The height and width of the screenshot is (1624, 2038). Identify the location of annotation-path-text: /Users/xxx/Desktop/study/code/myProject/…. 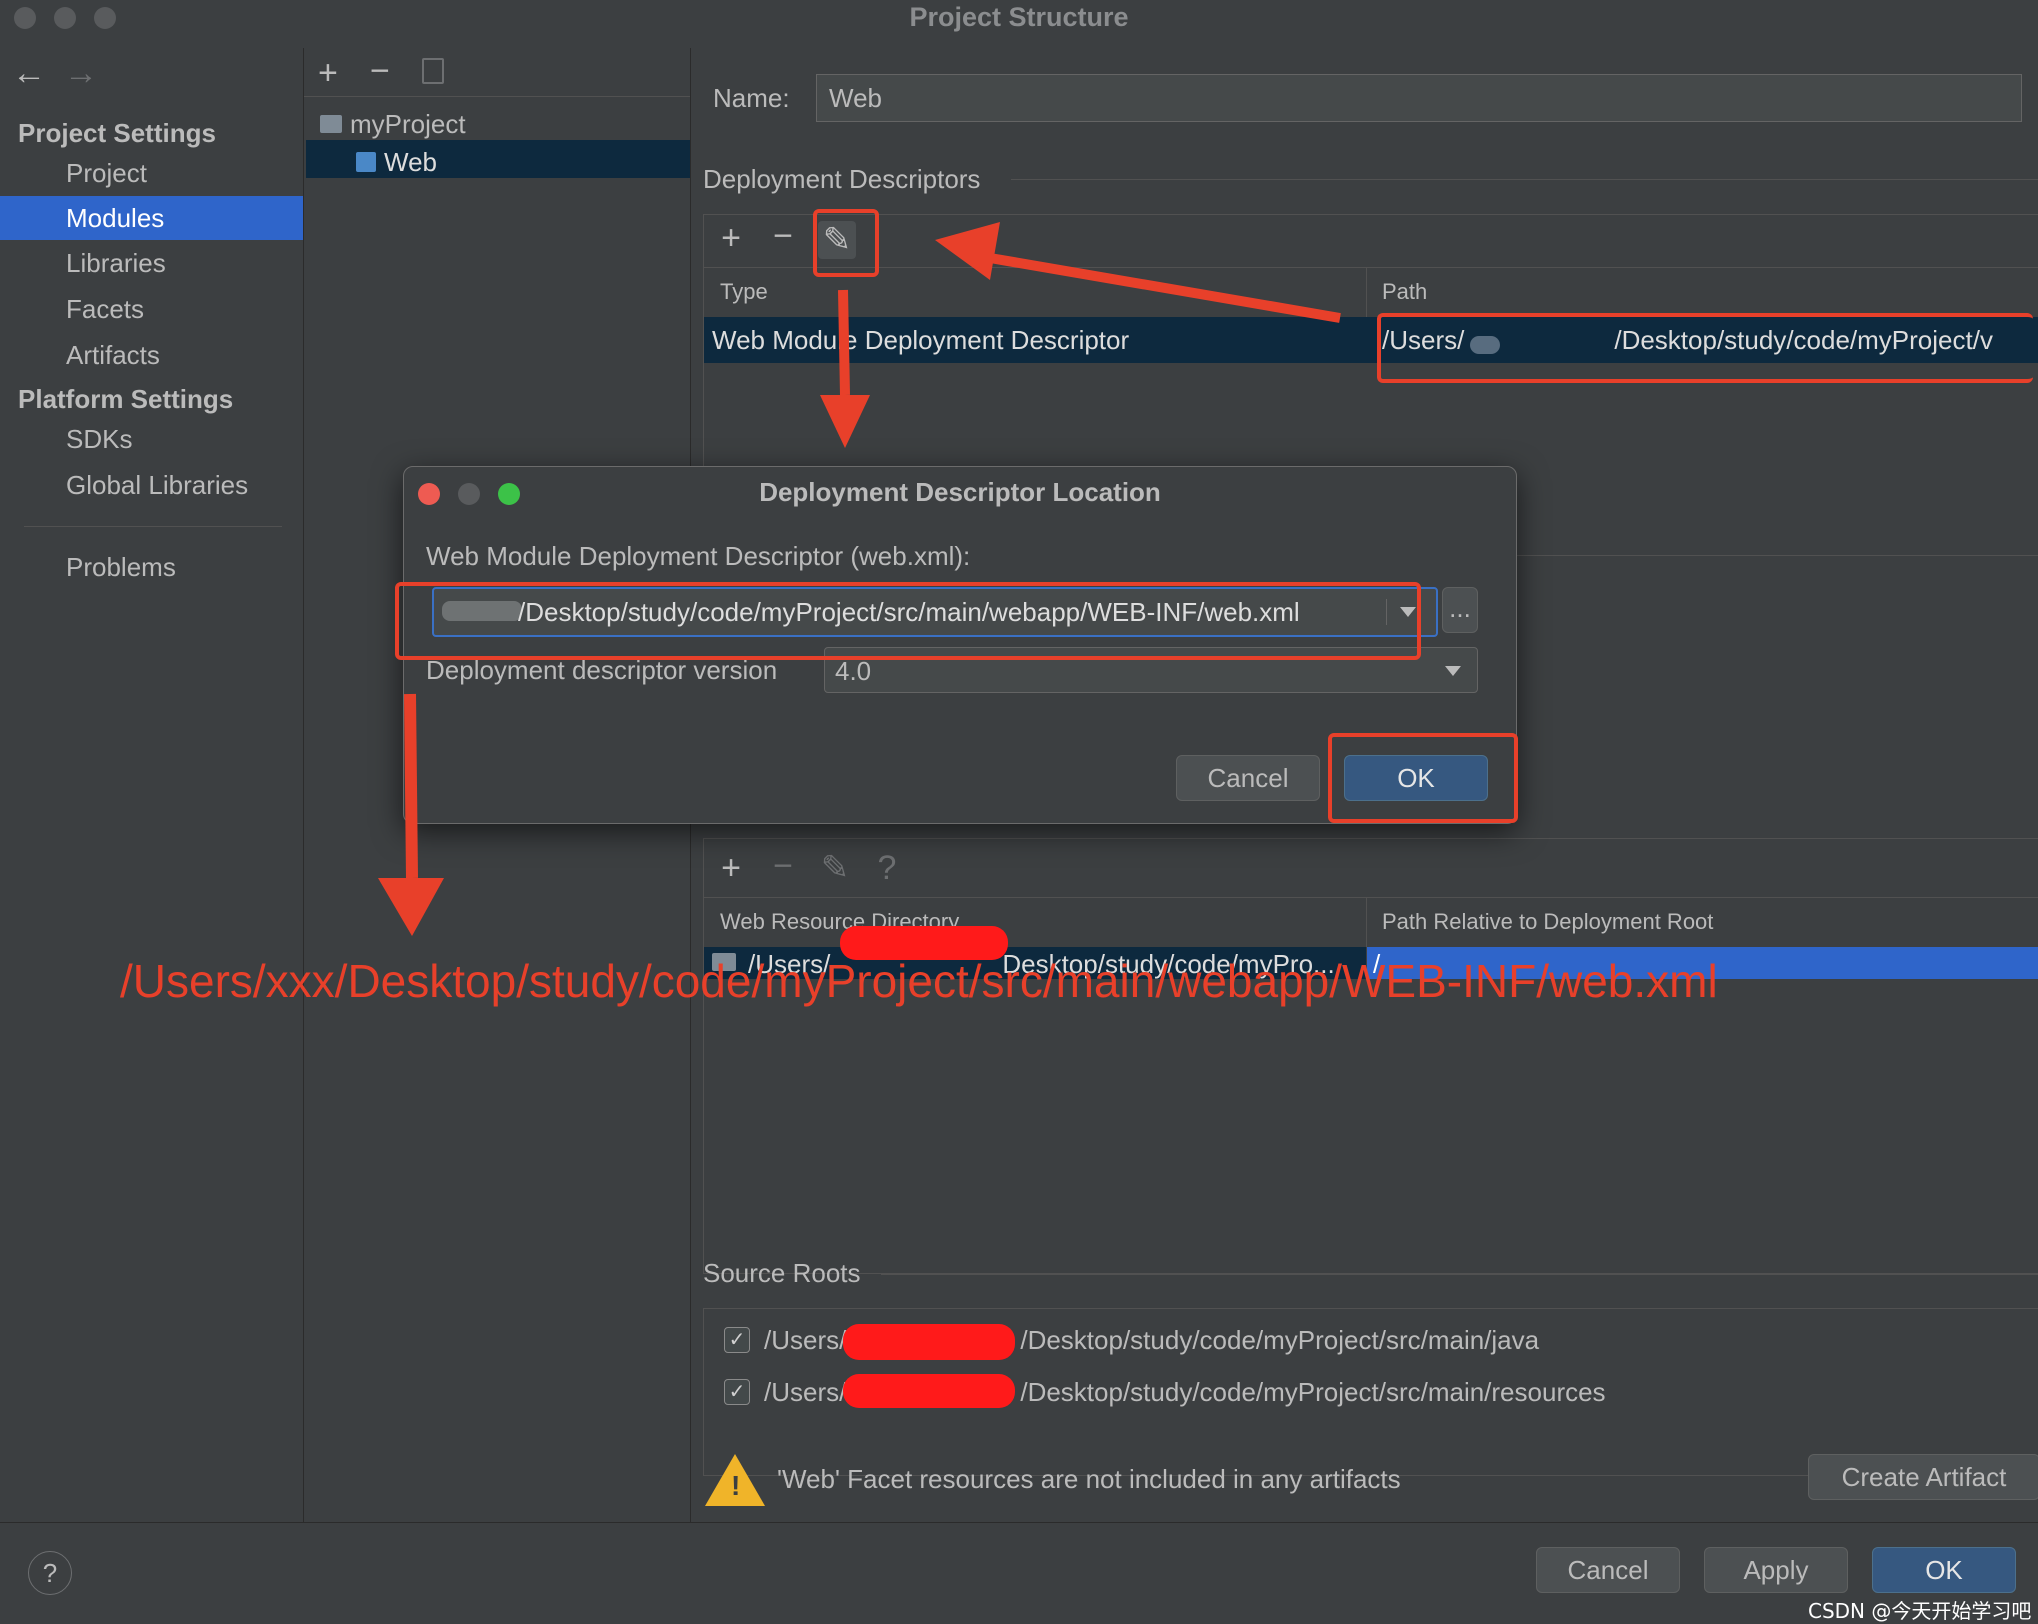
(919, 981).